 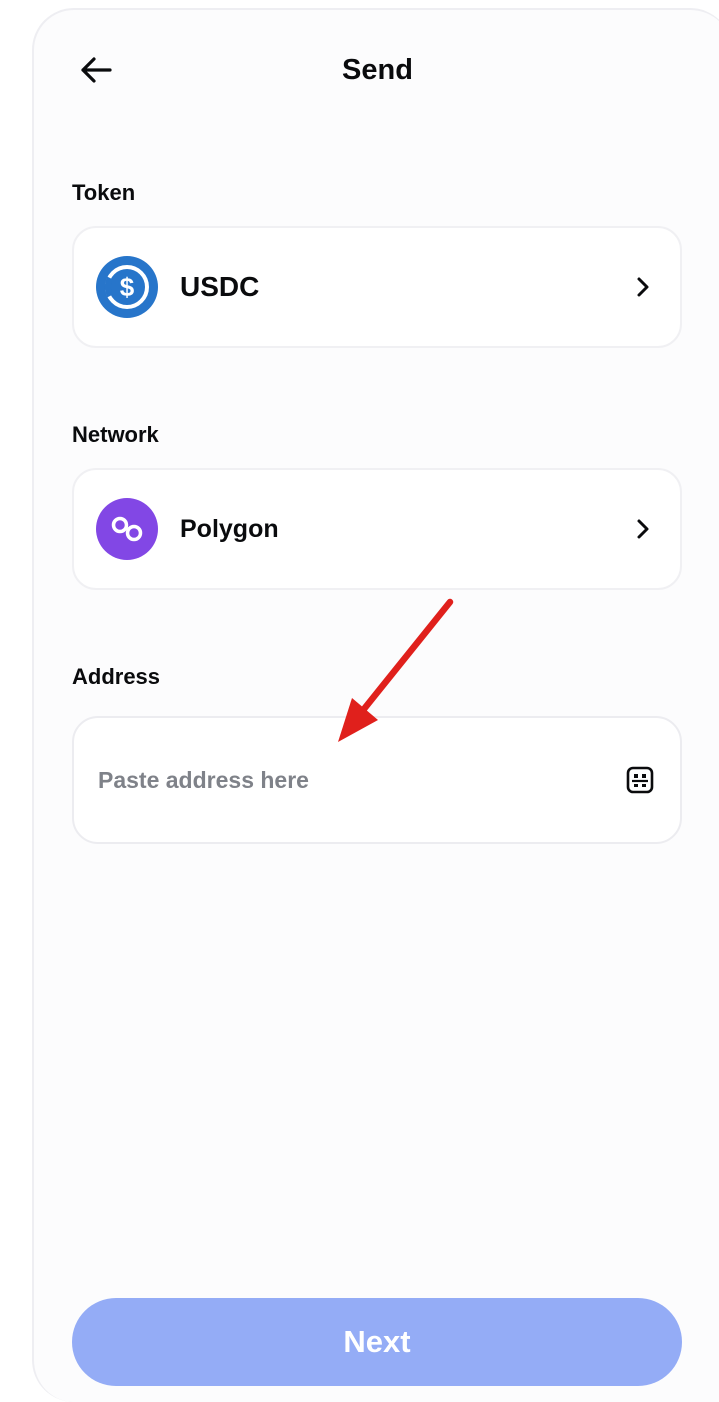 What do you see at coordinates (377, 529) in the screenshot?
I see `network-selector: Polygon` at bounding box center [377, 529].